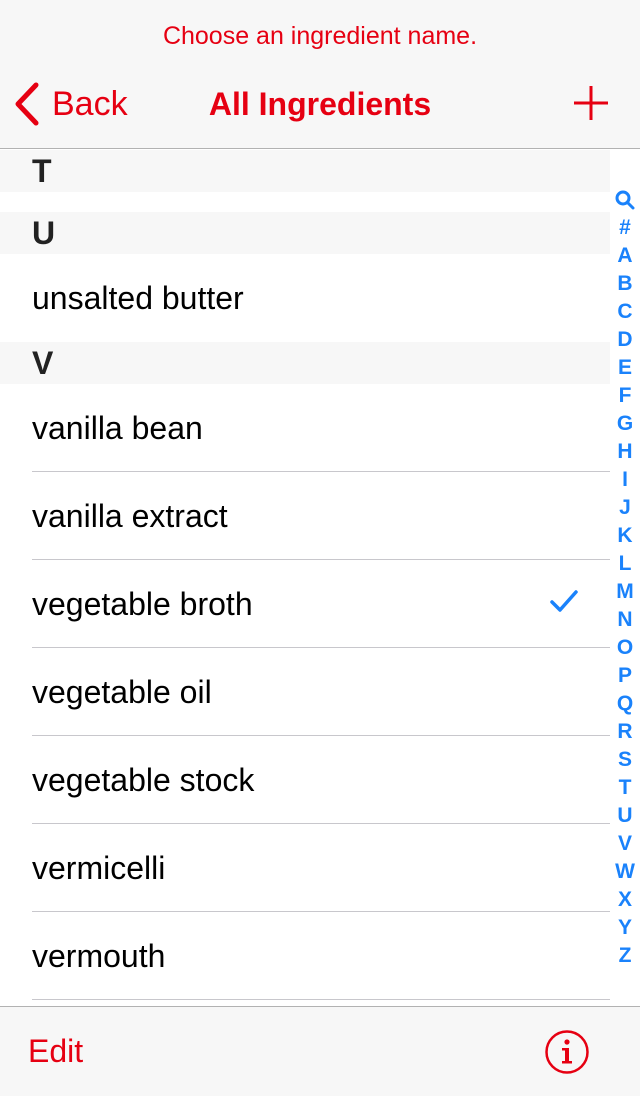 This screenshot has height=1096, width=640. Describe the element at coordinates (99, 955) in the screenshot. I see `list-item-label: vermouth` at that location.